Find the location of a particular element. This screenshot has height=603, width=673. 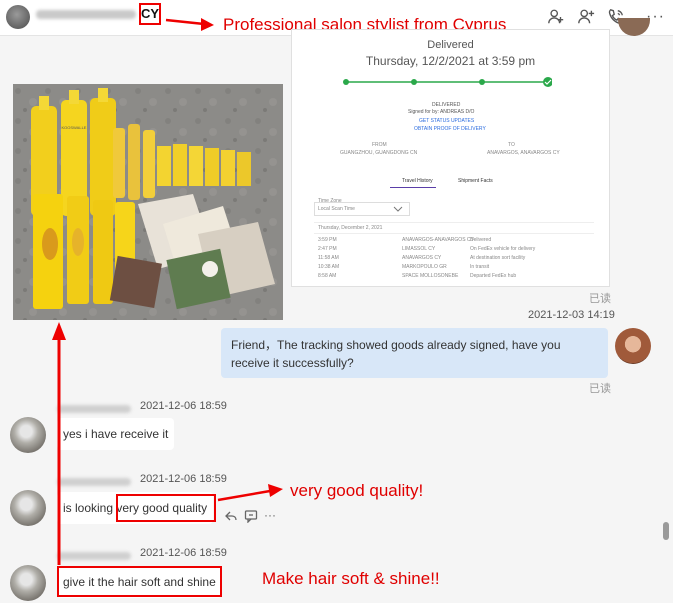

tracking-day-header: Thursday, December 2, 2021 is located at coordinates (350, 228).